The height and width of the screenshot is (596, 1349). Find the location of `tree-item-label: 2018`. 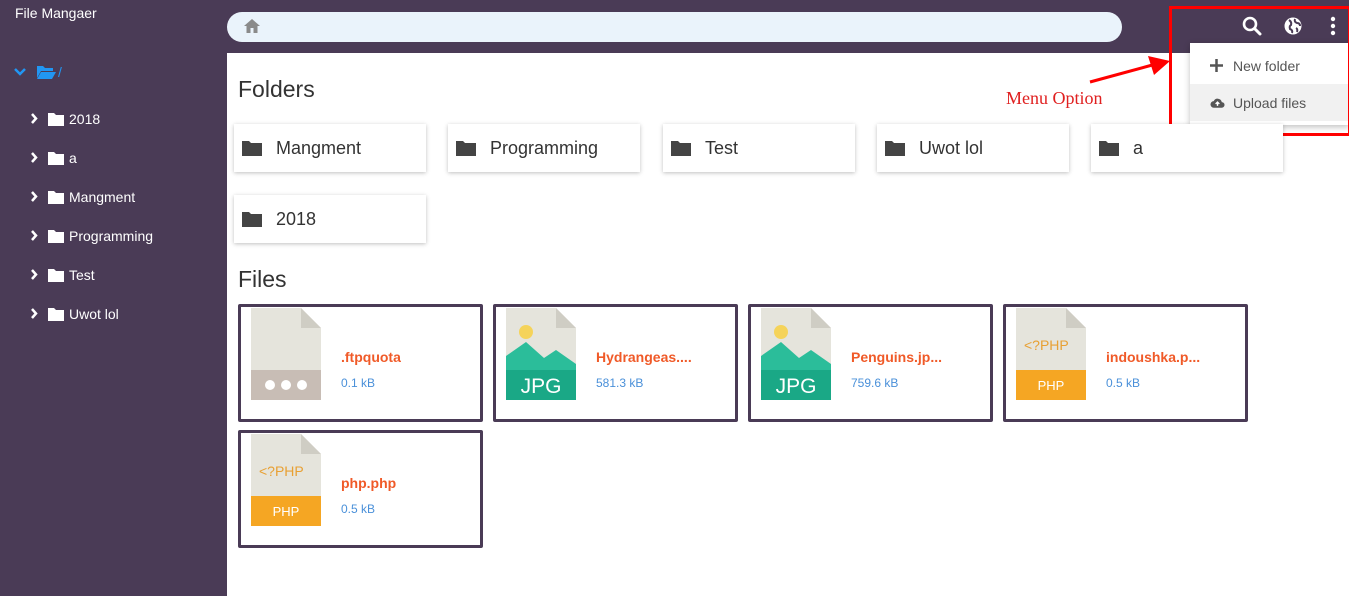

tree-item-label: 2018 is located at coordinates (85, 118).